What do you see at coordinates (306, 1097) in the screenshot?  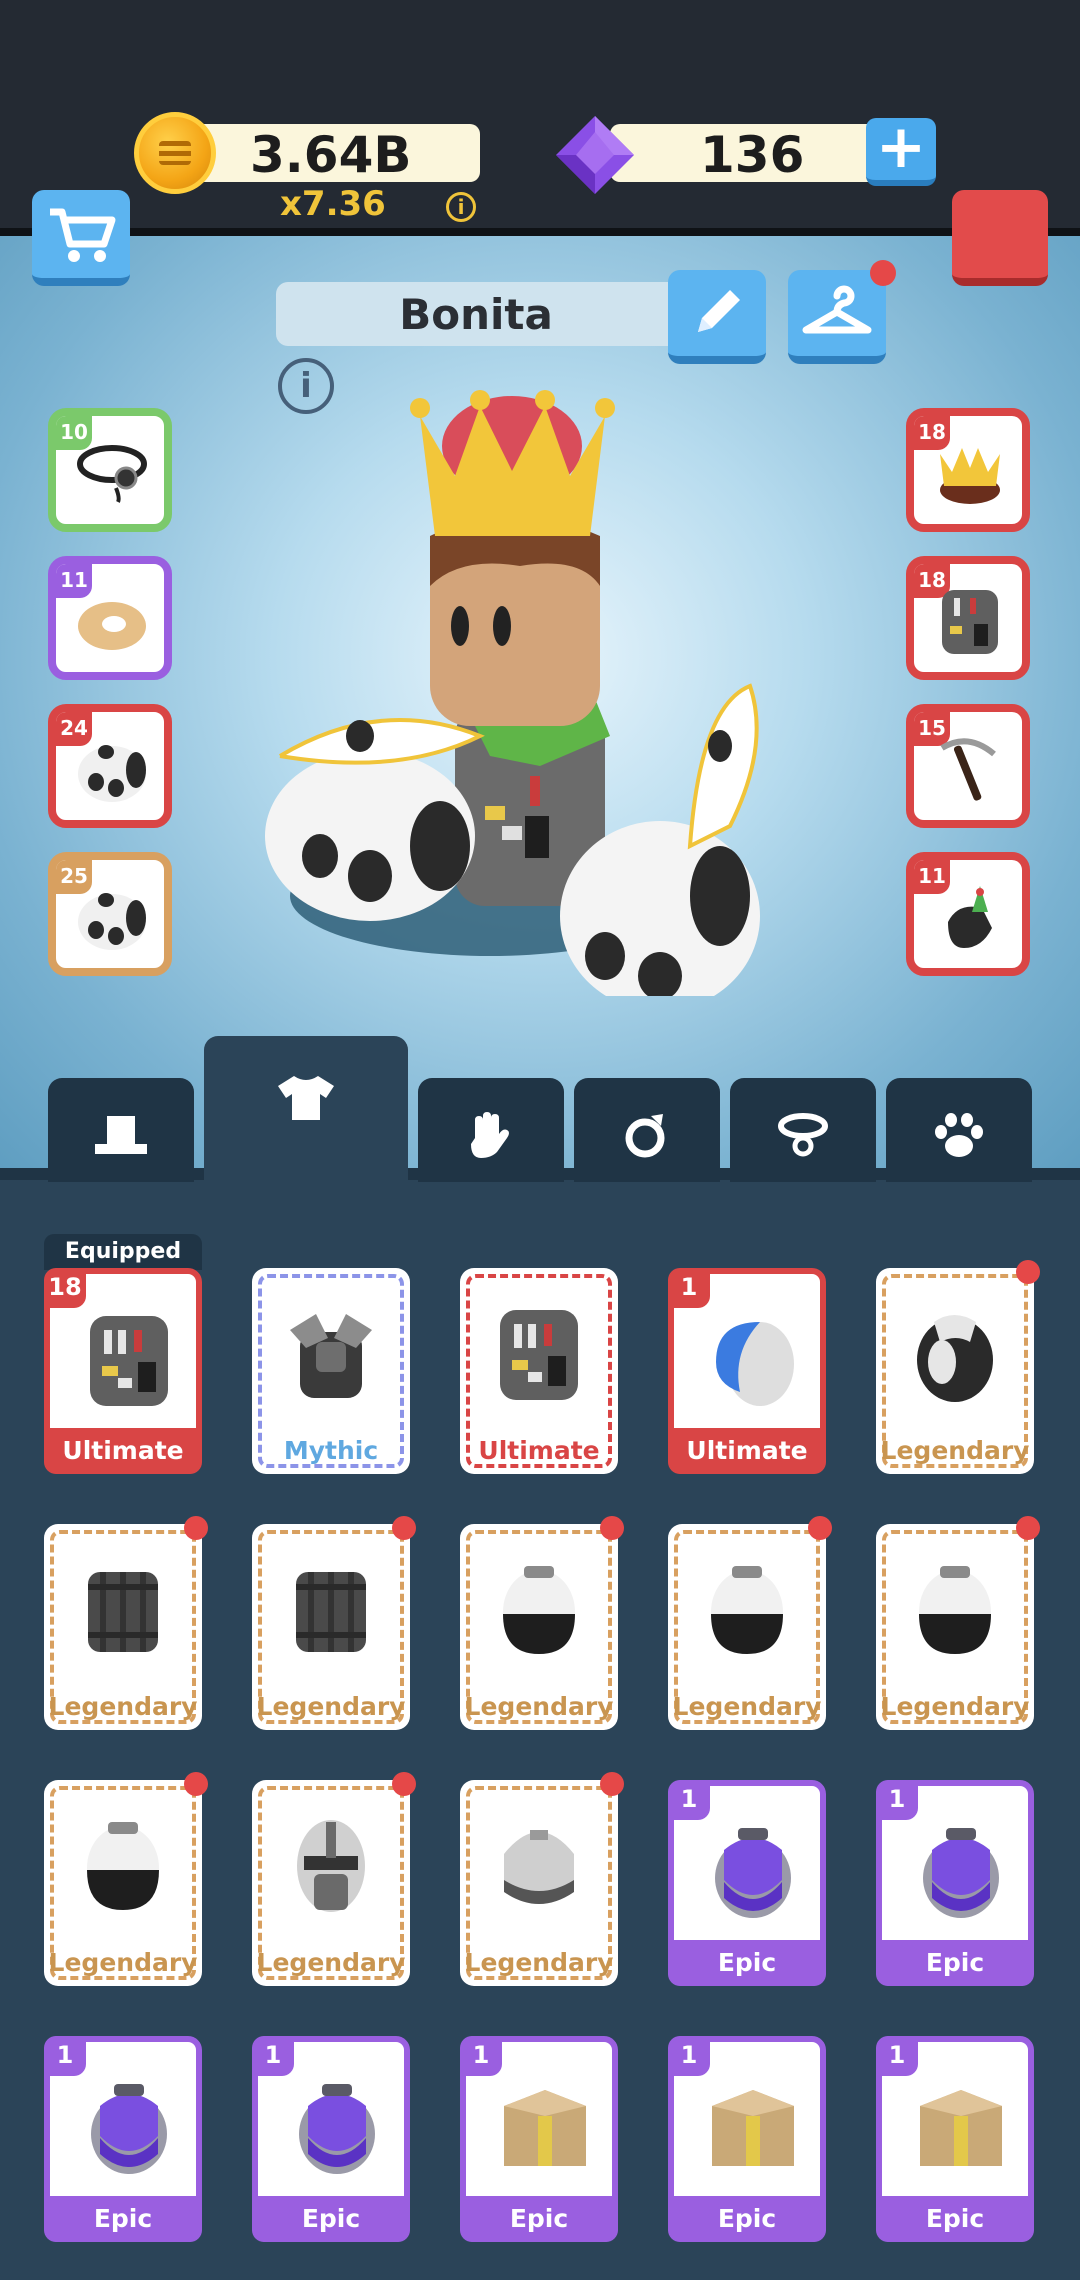 I see `shirt-icon` at bounding box center [306, 1097].